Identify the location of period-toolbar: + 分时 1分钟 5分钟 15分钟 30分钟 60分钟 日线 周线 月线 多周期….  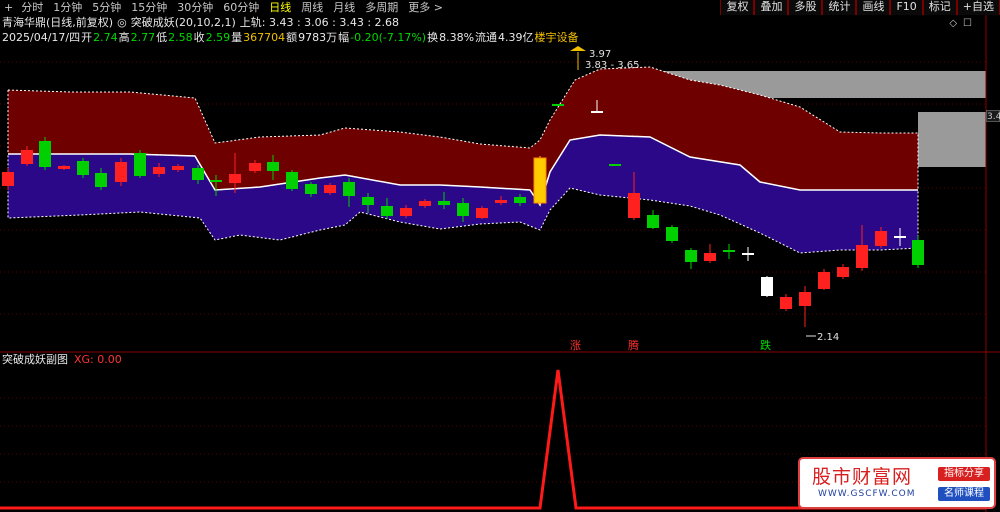
(500, 7).